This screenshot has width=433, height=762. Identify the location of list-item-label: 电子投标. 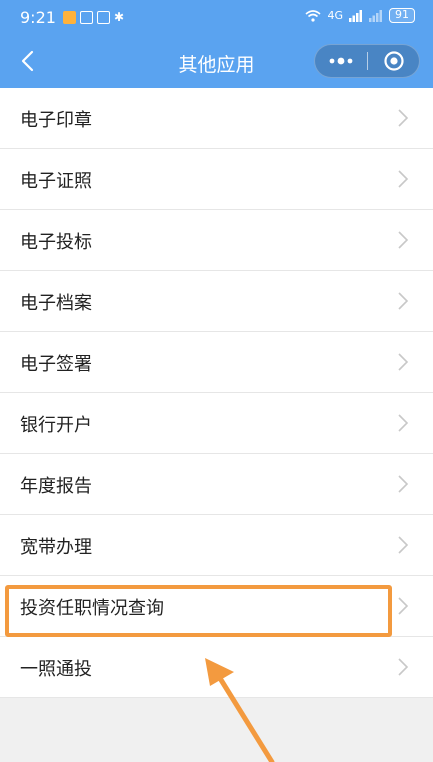
(56, 242).